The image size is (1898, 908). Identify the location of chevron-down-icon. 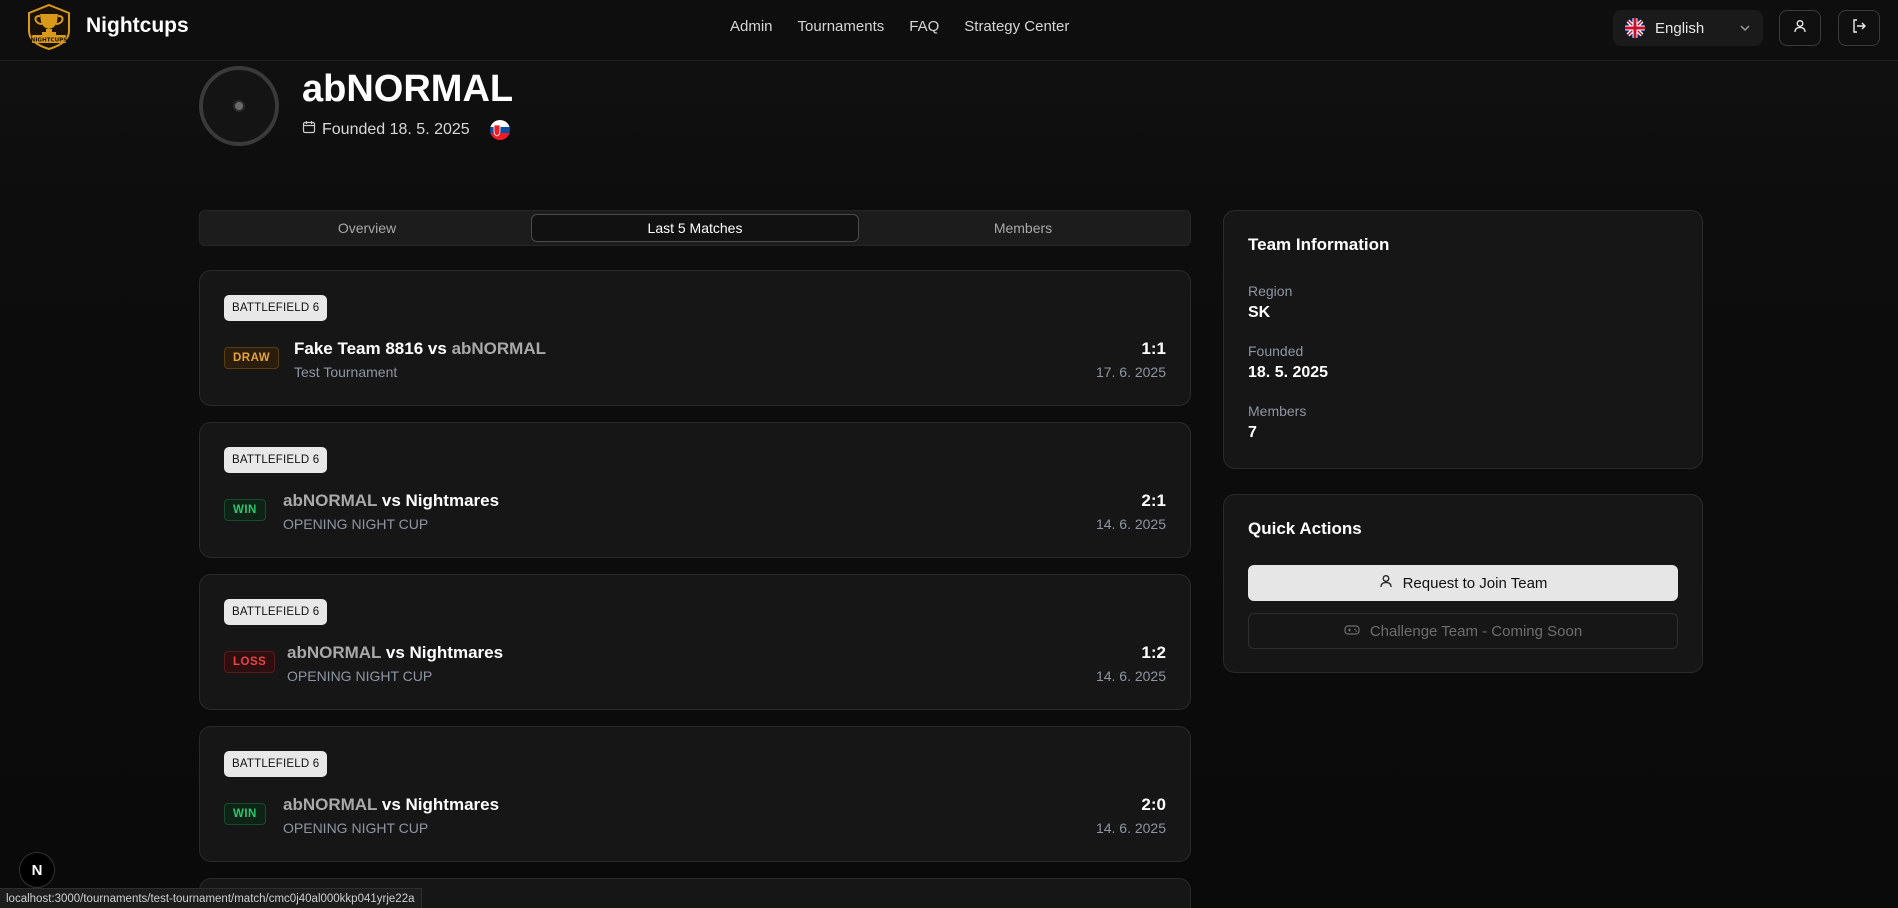
(1745, 29).